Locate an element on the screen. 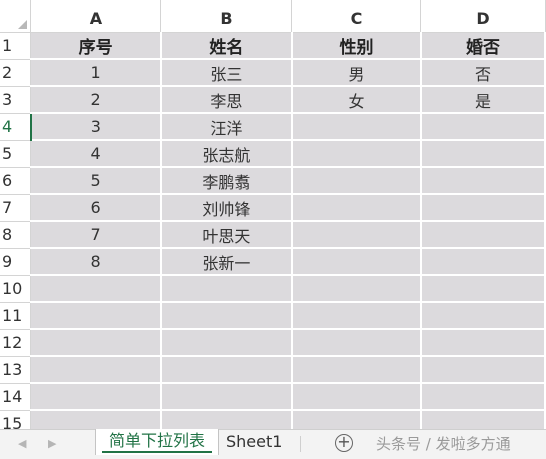  cell-a11 is located at coordinates (96, 316).